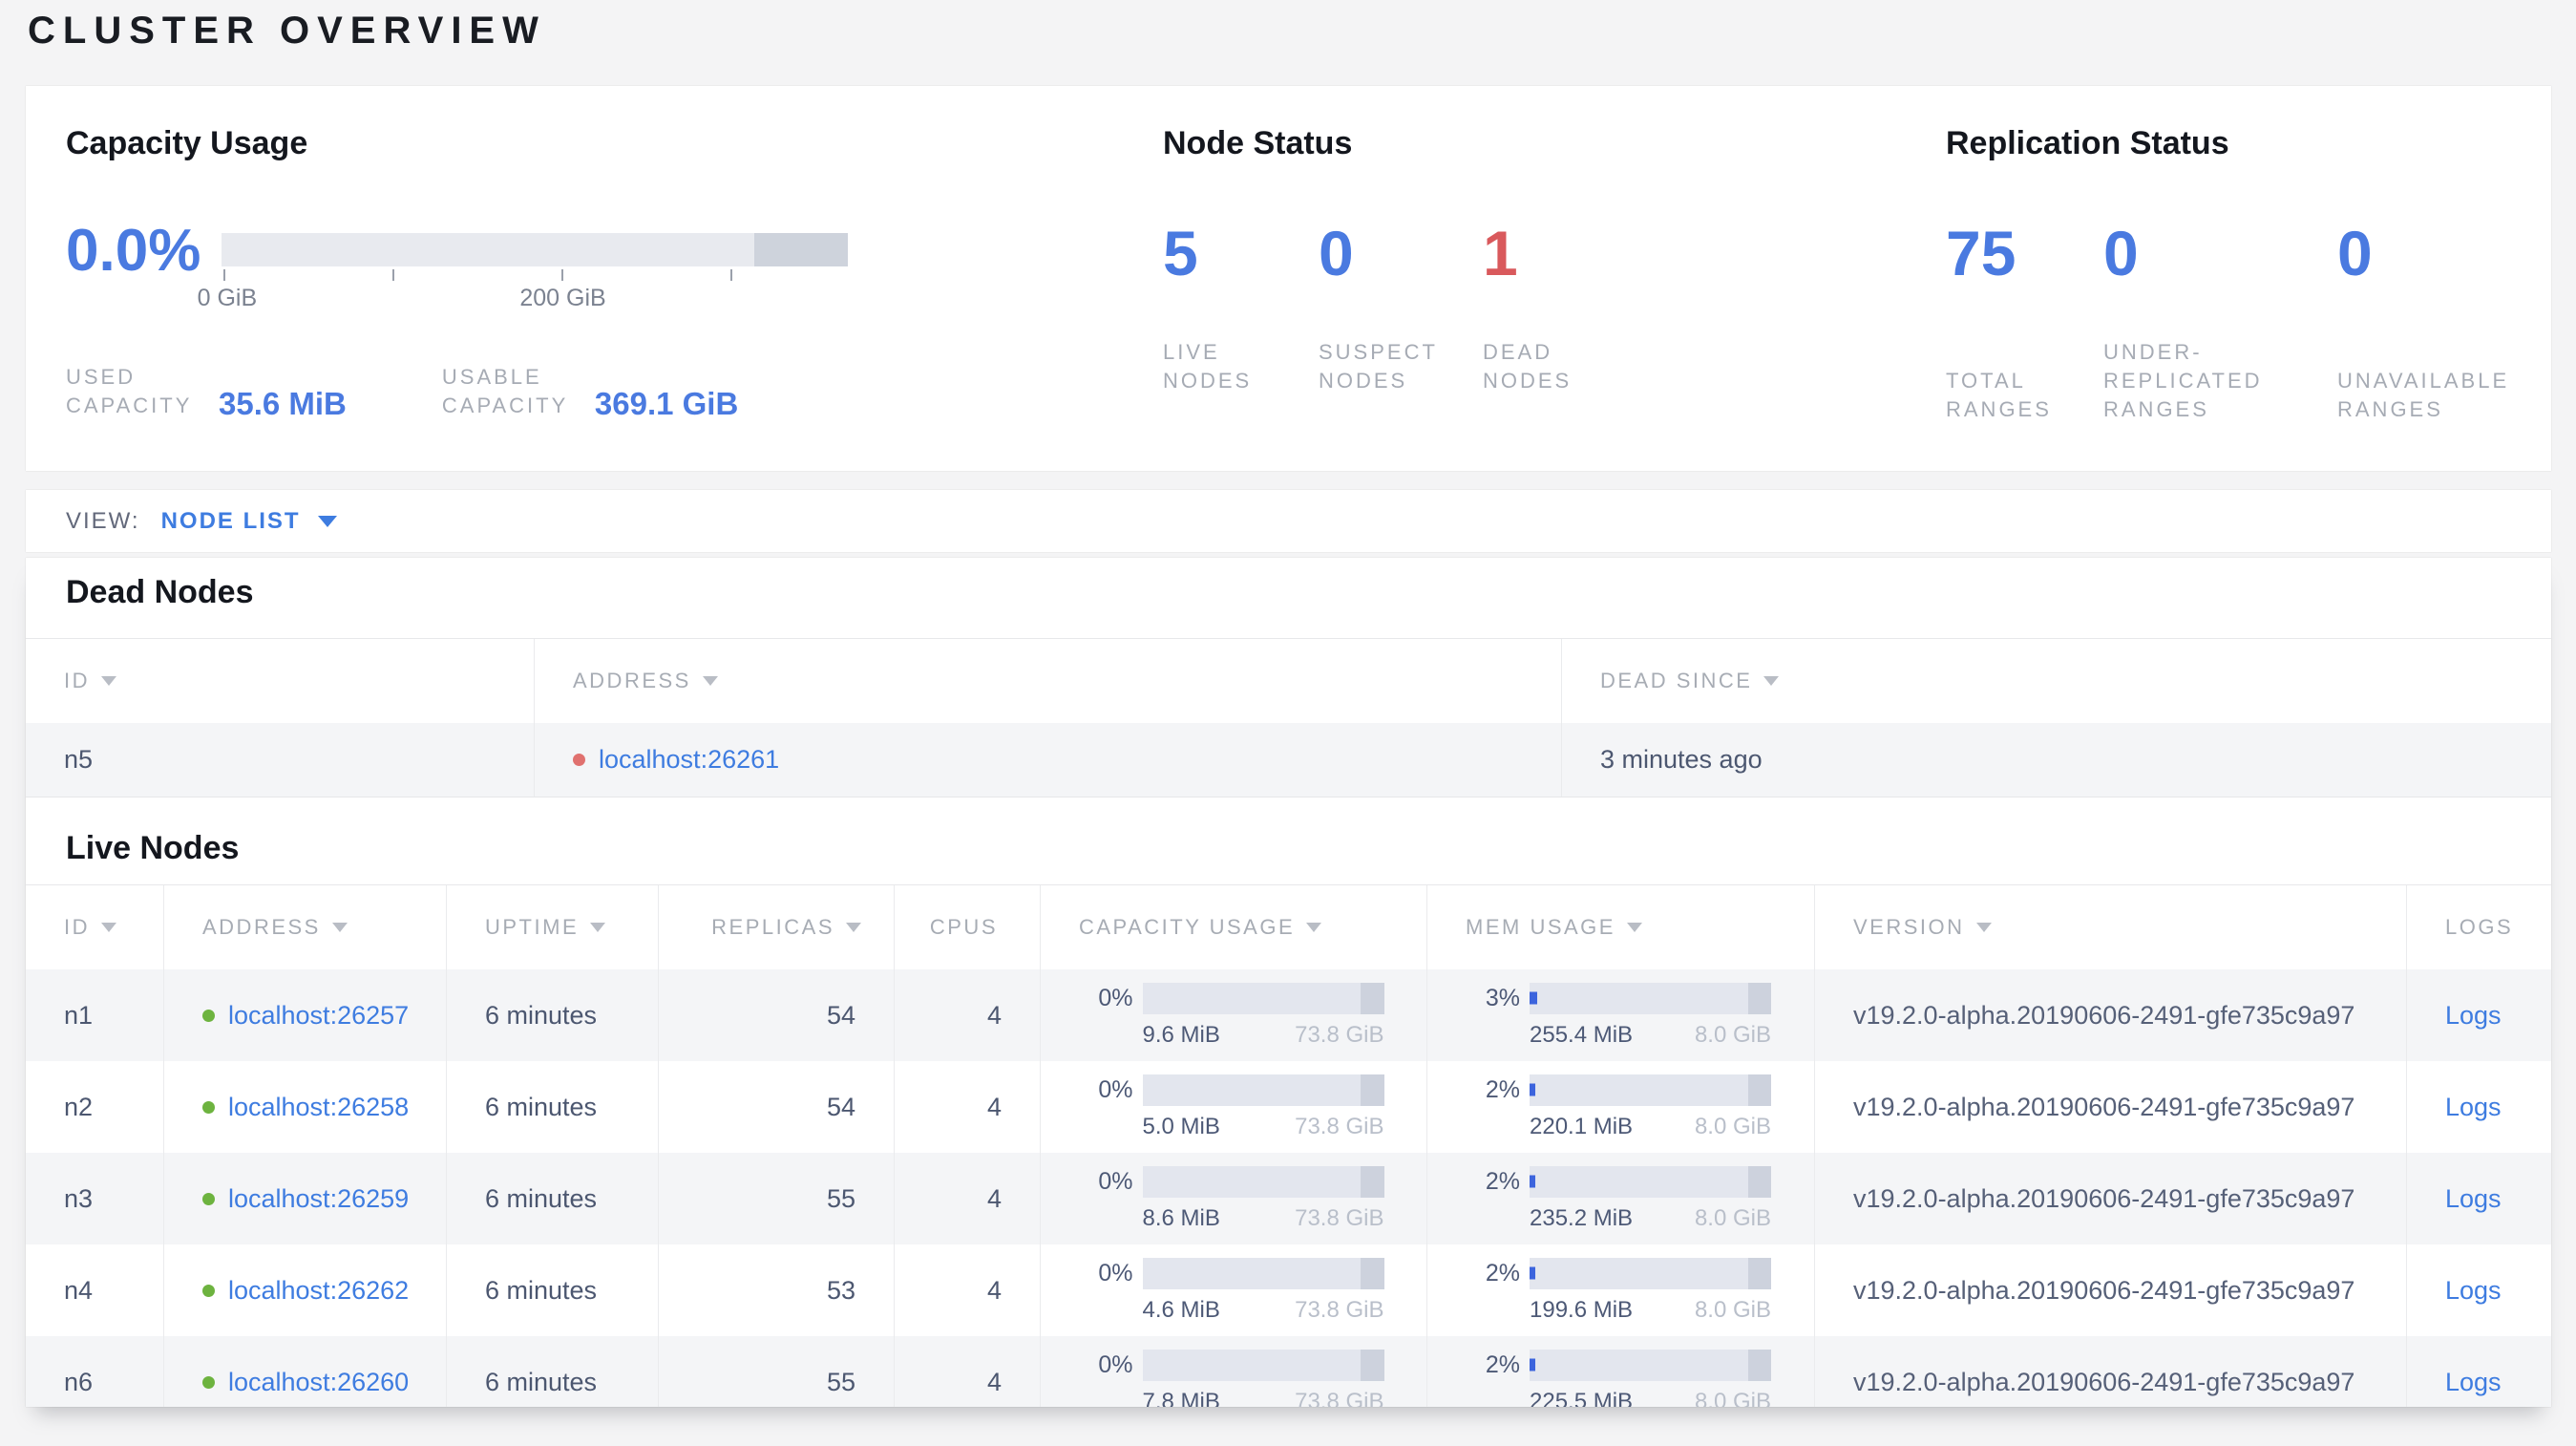 Image resolution: width=2576 pixels, height=1446 pixels. What do you see at coordinates (1336, 253) in the screenshot?
I see `suspect-nodes-count: 0` at bounding box center [1336, 253].